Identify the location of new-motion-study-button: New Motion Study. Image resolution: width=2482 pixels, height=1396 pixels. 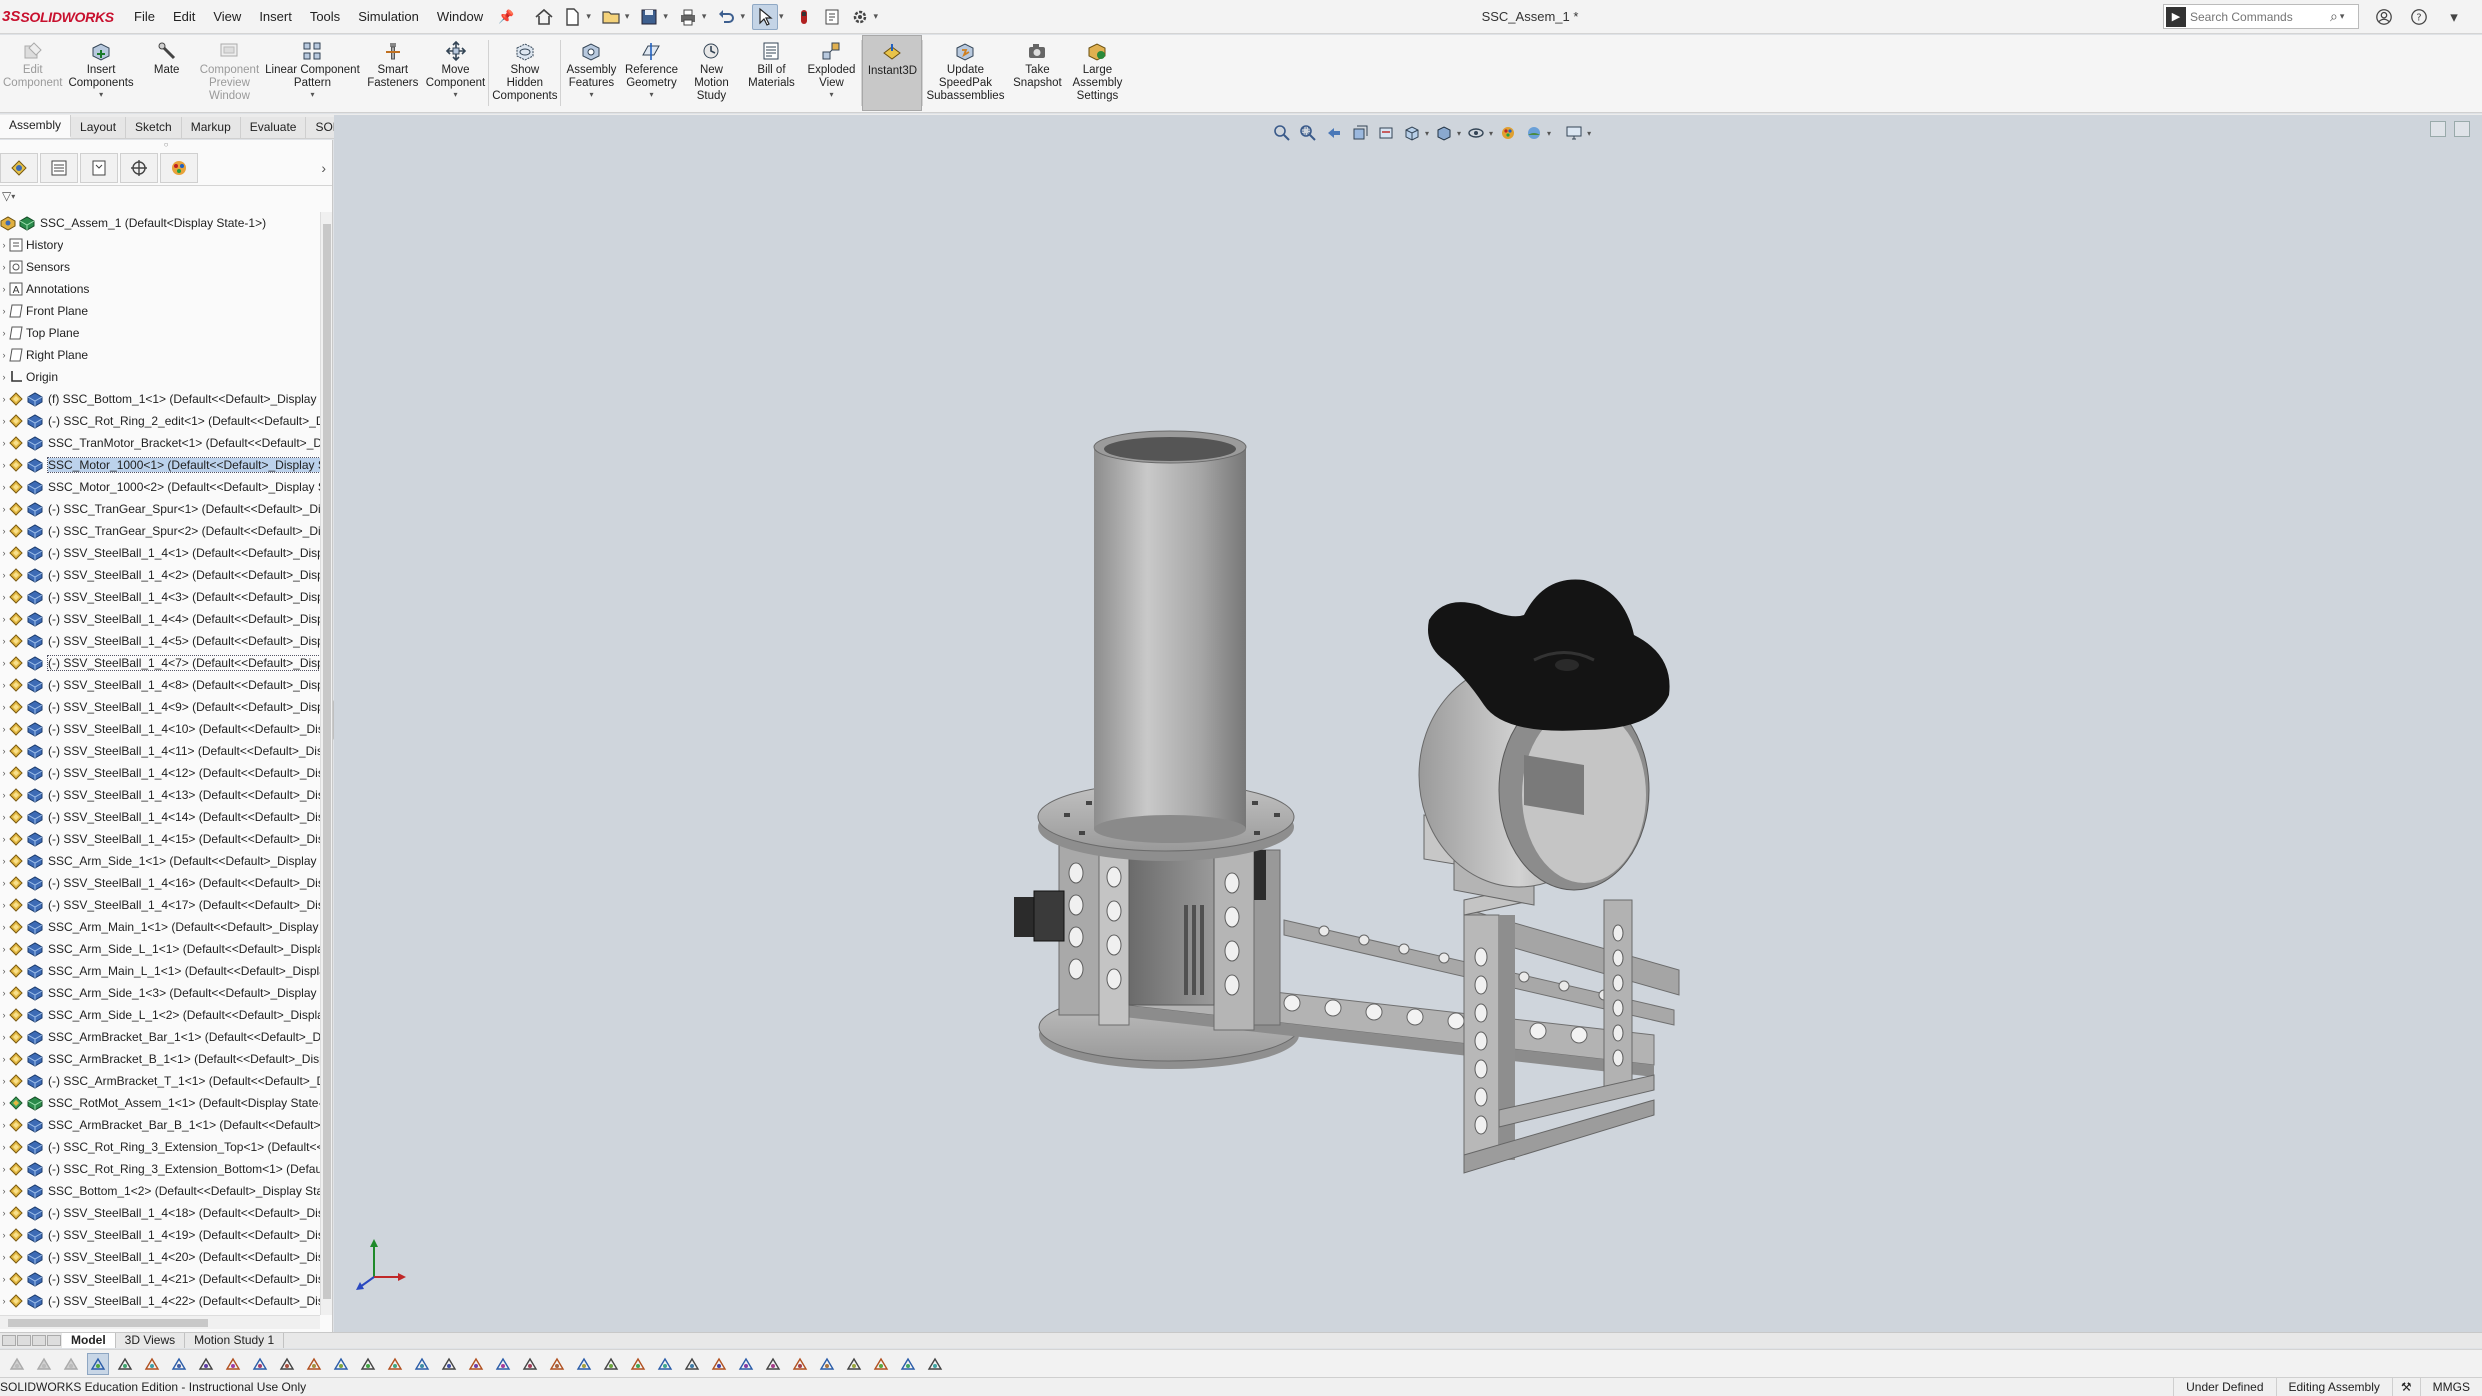
(711, 73).